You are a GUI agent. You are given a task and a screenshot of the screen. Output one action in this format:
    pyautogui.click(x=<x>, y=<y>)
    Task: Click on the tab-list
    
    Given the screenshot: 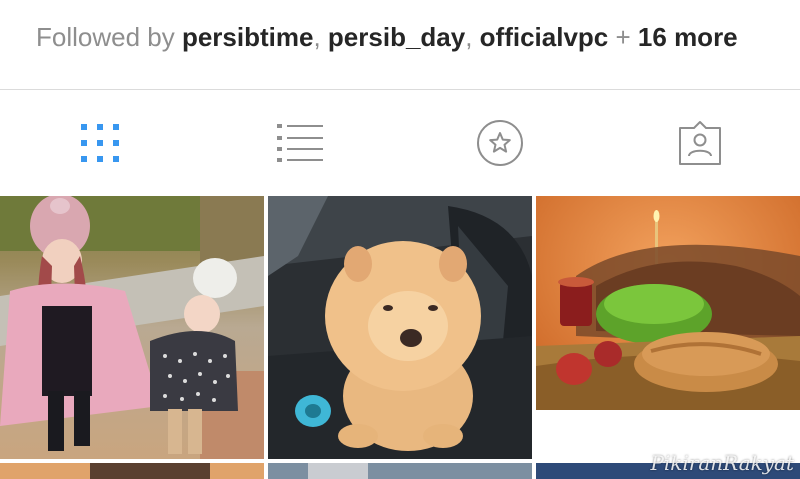 What is the action you would take?
    pyautogui.click(x=300, y=143)
    